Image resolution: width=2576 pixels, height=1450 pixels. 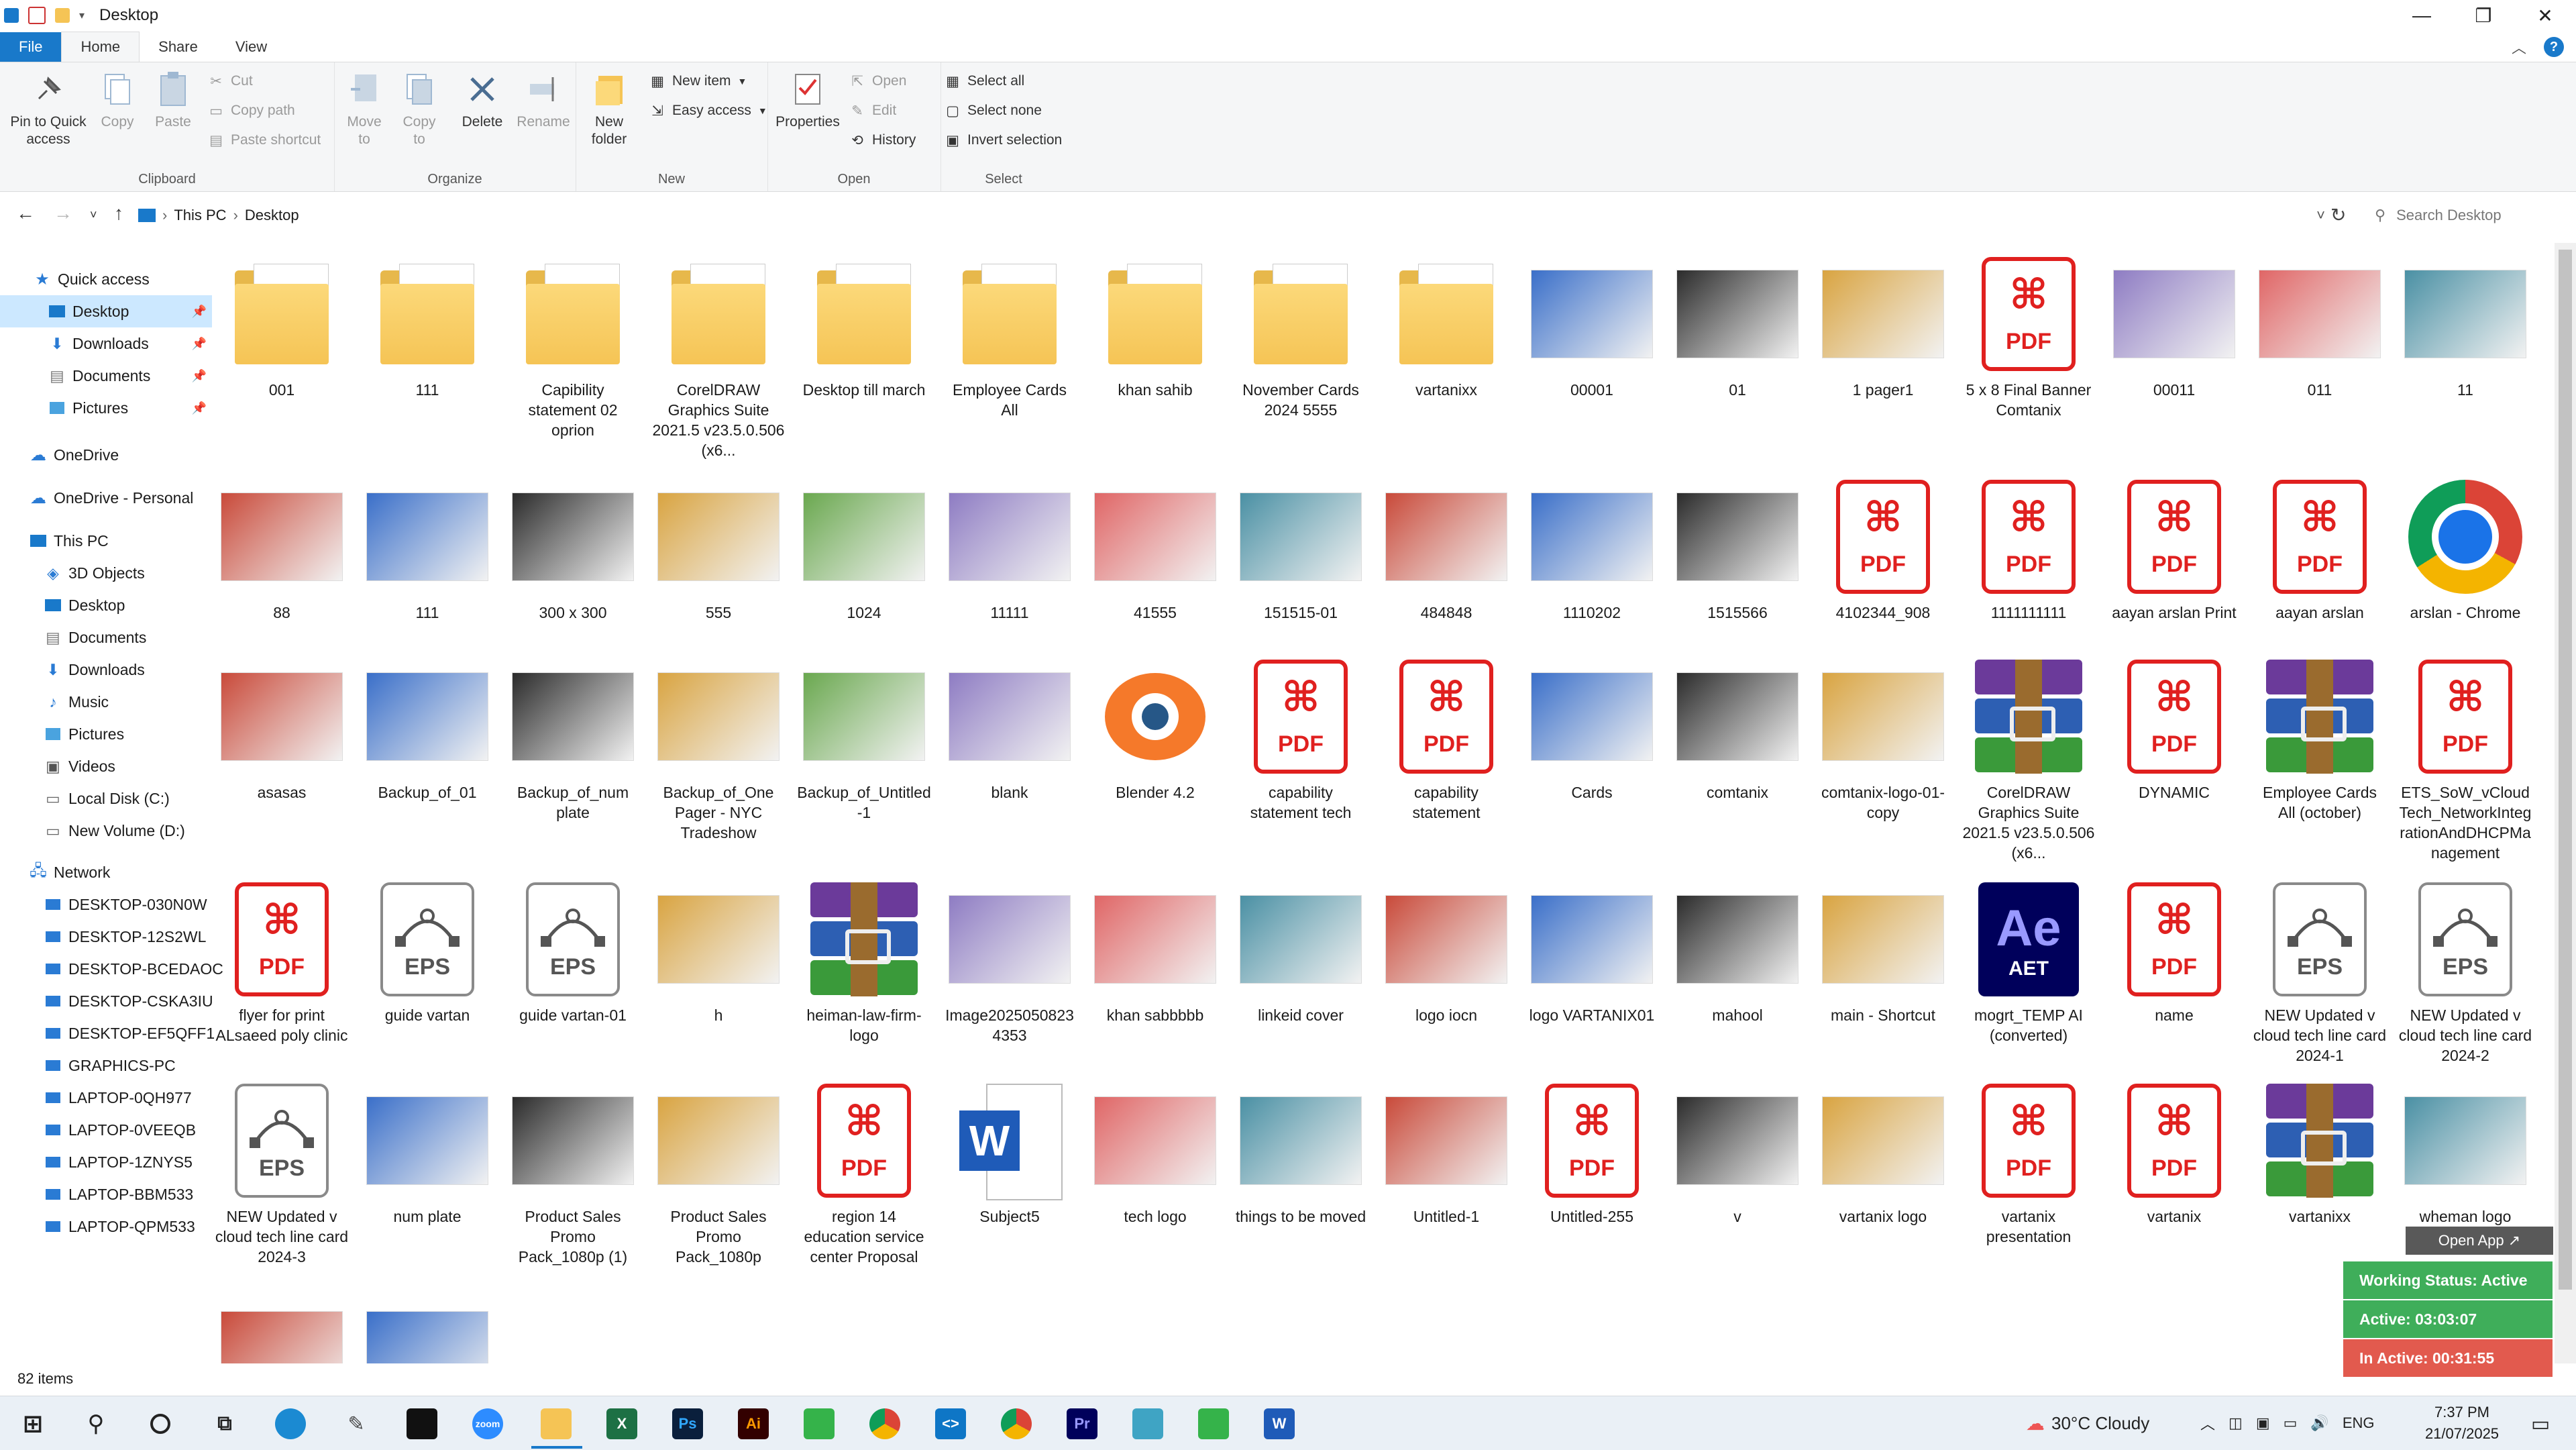 I want to click on file-item: 00001, so click(x=1592, y=324).